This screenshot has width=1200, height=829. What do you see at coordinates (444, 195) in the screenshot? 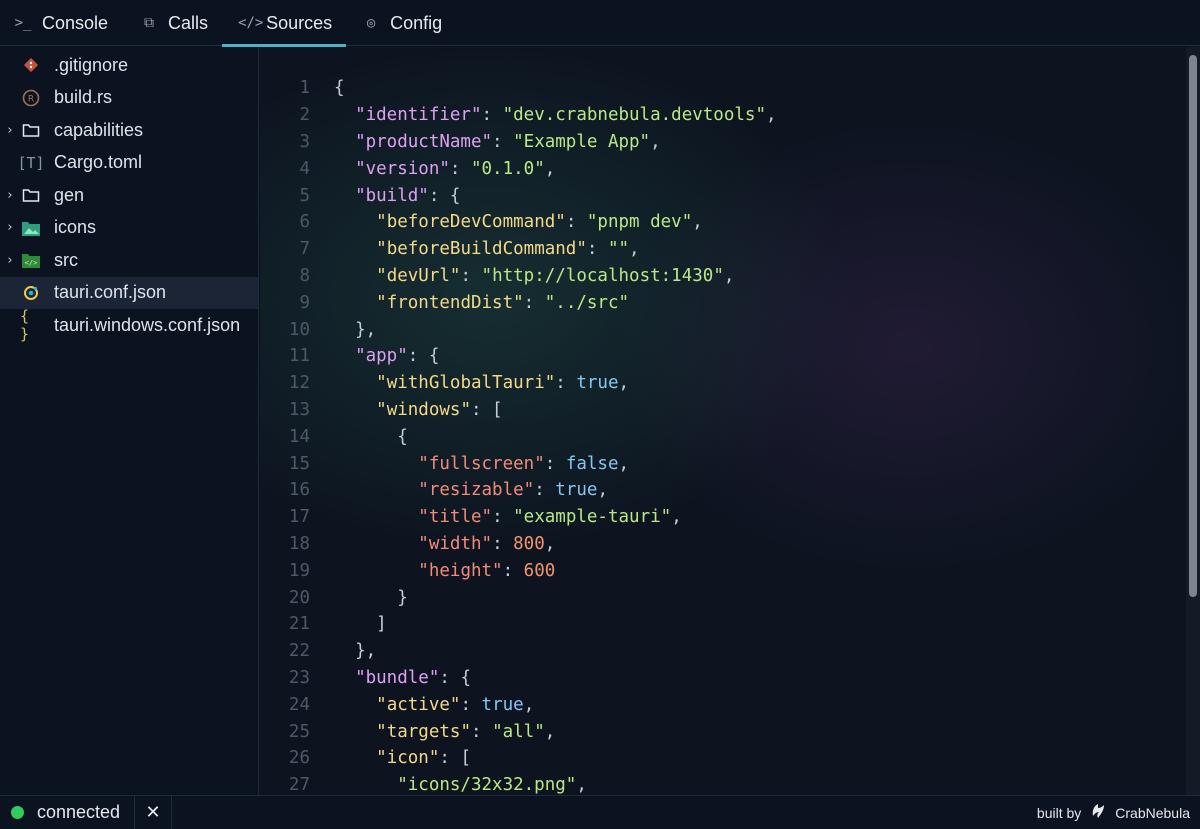
I see `code-token: : {` at bounding box center [444, 195].